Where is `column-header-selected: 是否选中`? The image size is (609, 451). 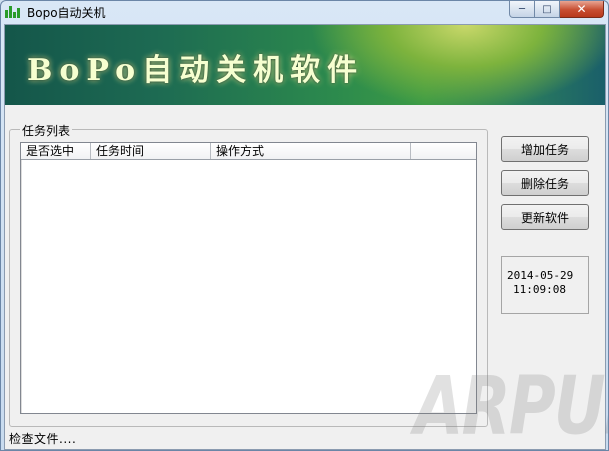
column-header-selected: 是否选中 is located at coordinates (56, 151).